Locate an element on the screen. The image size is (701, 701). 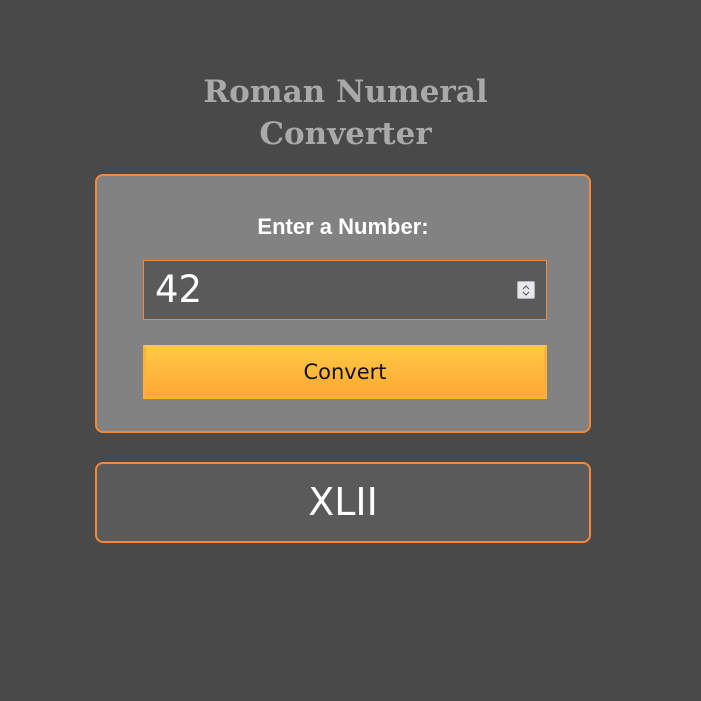
up-down-arrows-icon is located at coordinates (526, 290).